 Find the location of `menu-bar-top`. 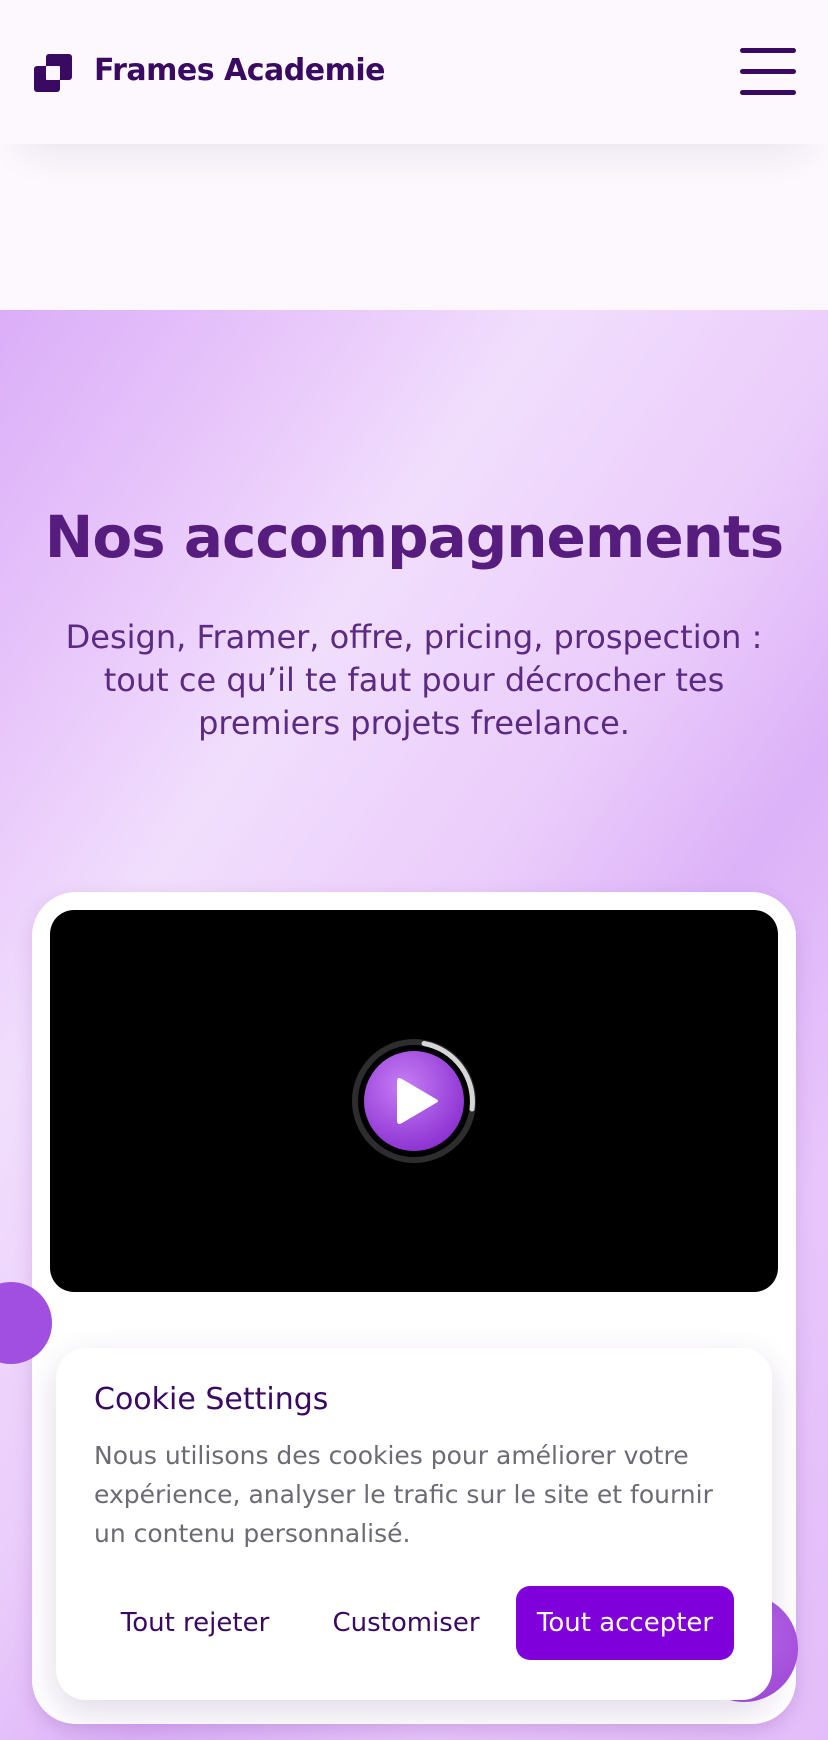

menu-bar-top is located at coordinates (768, 50).